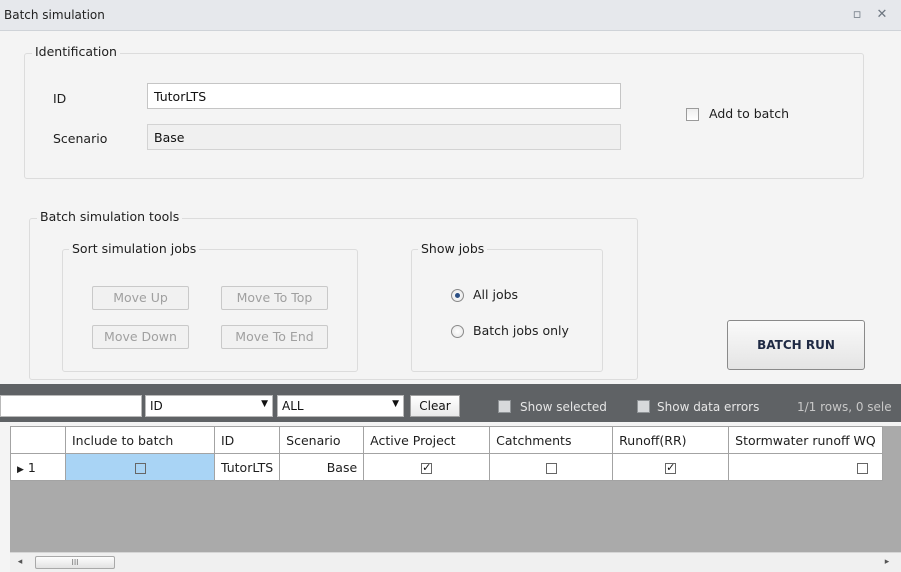 This screenshot has width=901, height=572. I want to click on row-header: ▶ 1, so click(38, 467).